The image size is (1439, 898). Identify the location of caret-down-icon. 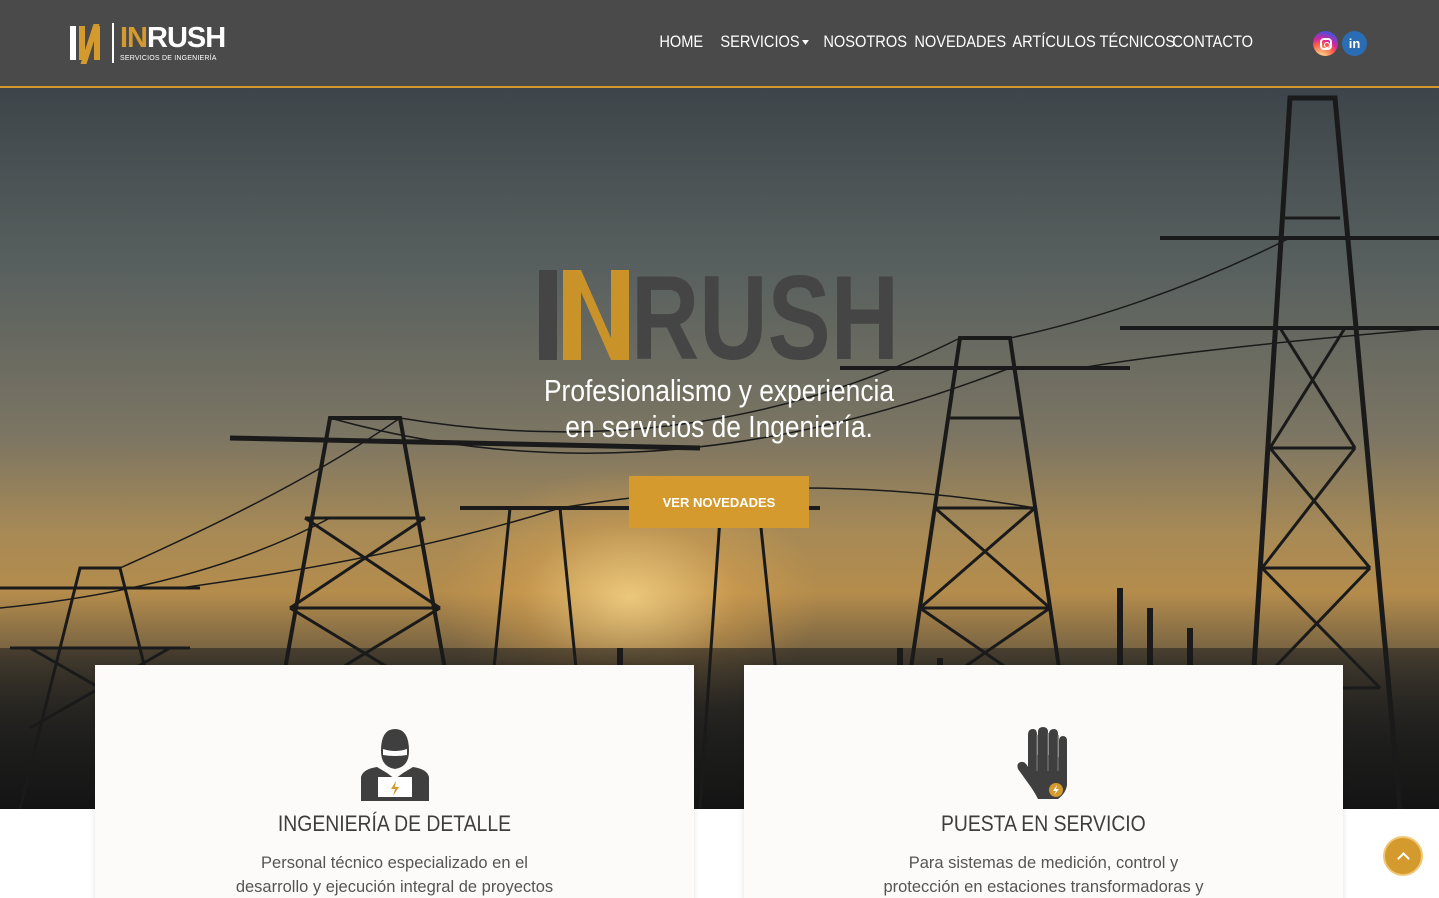
(806, 43).